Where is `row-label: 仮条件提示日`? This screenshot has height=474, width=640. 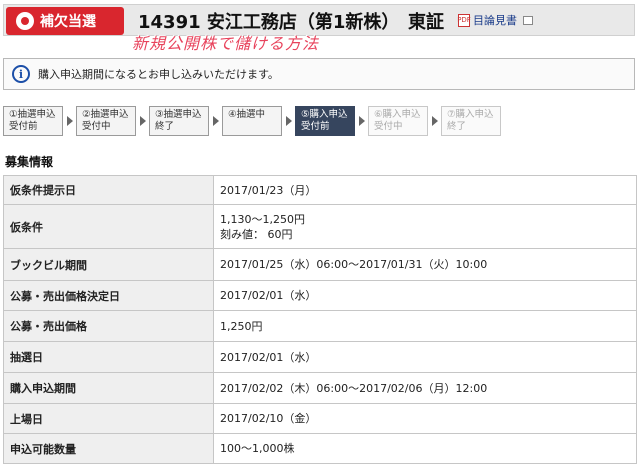
row-label: 仮条件提示日 is located at coordinates (108, 190).